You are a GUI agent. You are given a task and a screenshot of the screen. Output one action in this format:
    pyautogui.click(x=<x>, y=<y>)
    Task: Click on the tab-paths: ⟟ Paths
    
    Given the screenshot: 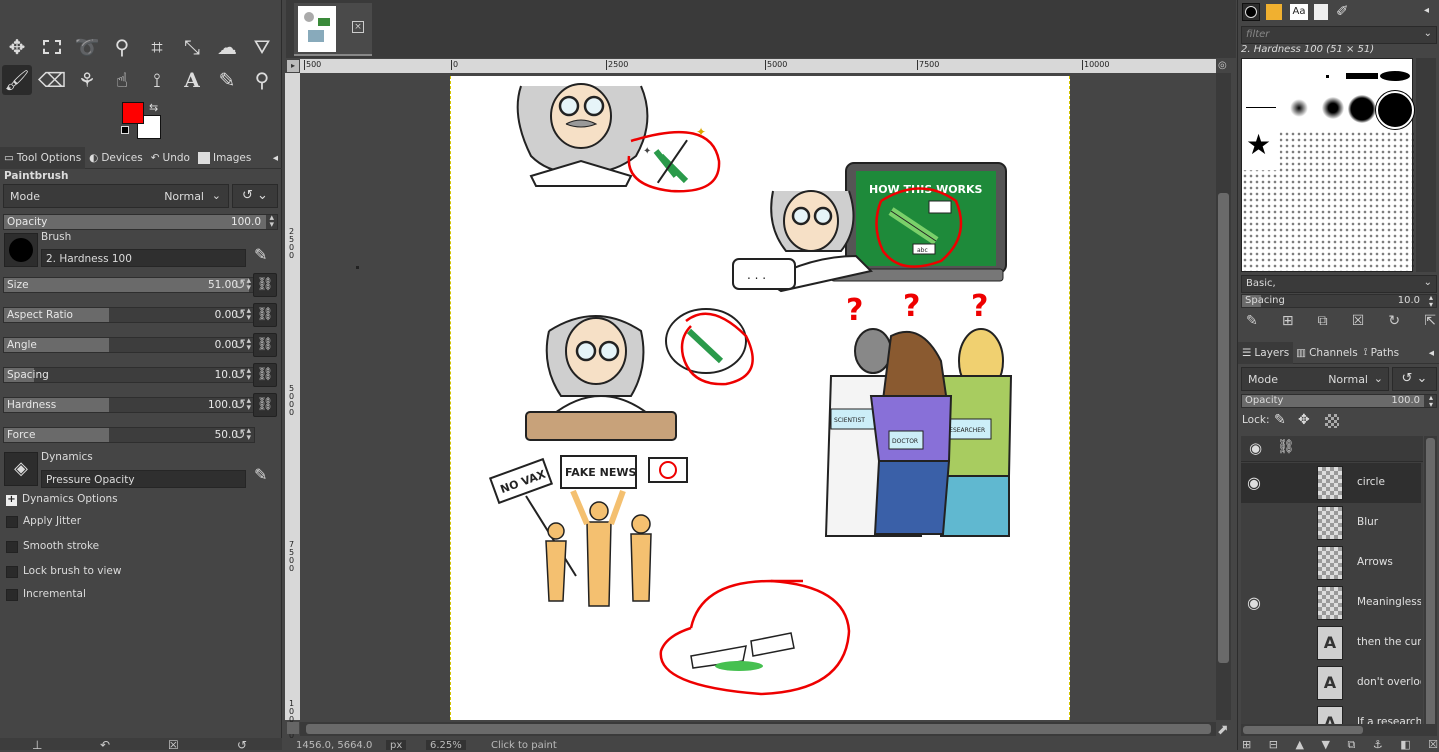 What is the action you would take?
    pyautogui.click(x=1381, y=353)
    